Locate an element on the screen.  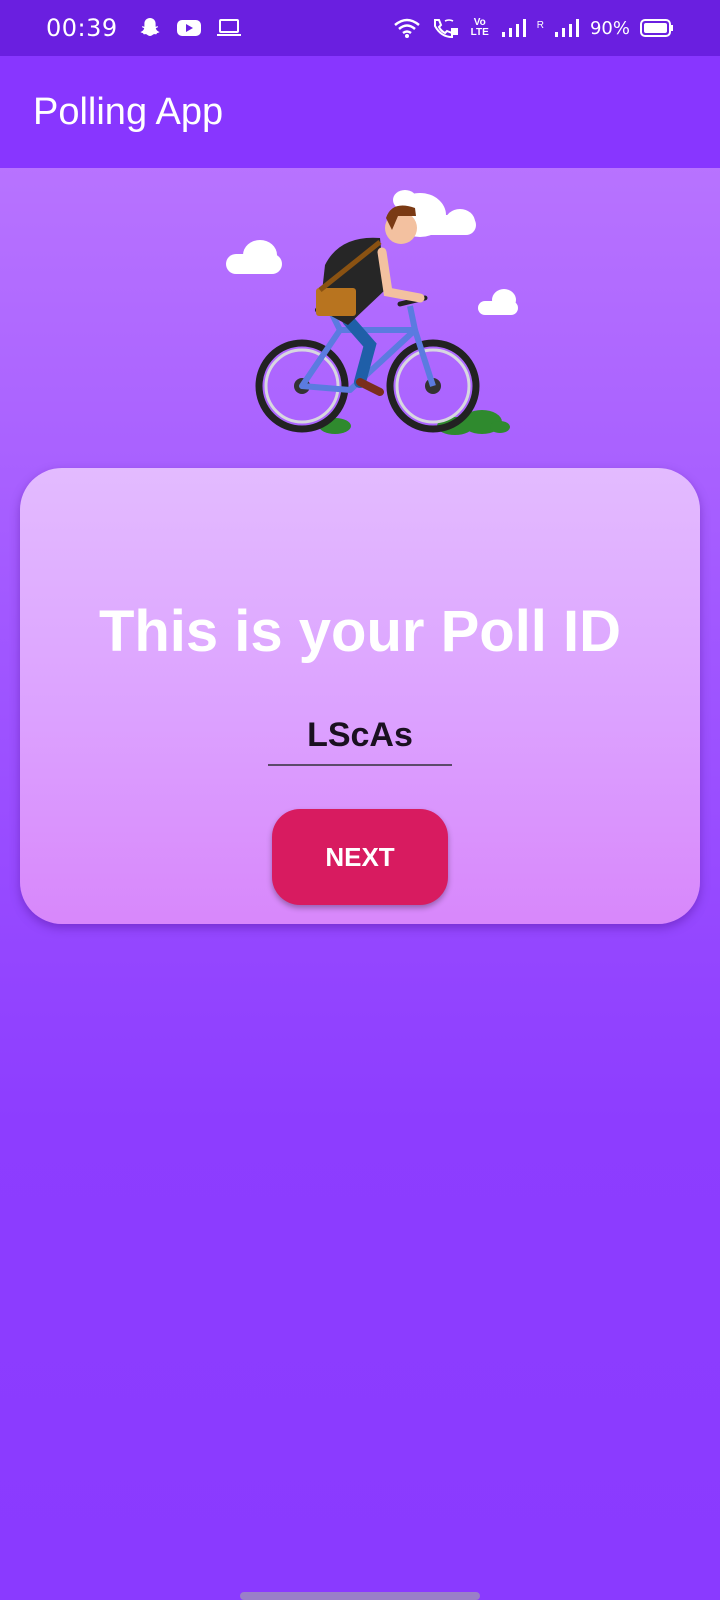
system-icons: Vo LTE R 90% is located at coordinates (533, 28).